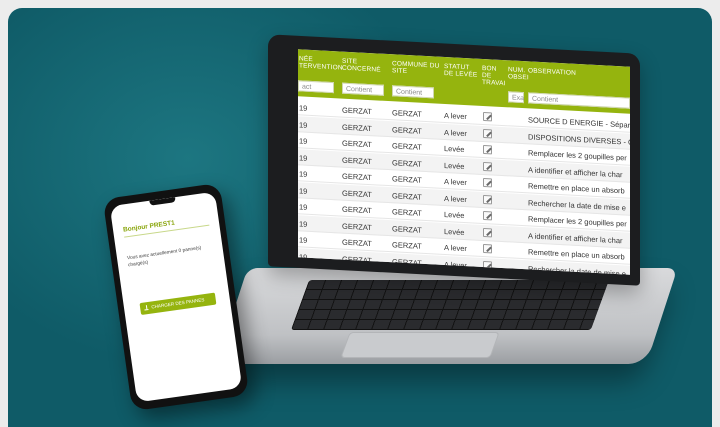 The height and width of the screenshot is (427, 720). I want to click on col-header-site: SITE CONCERNÉ, so click(361, 66).